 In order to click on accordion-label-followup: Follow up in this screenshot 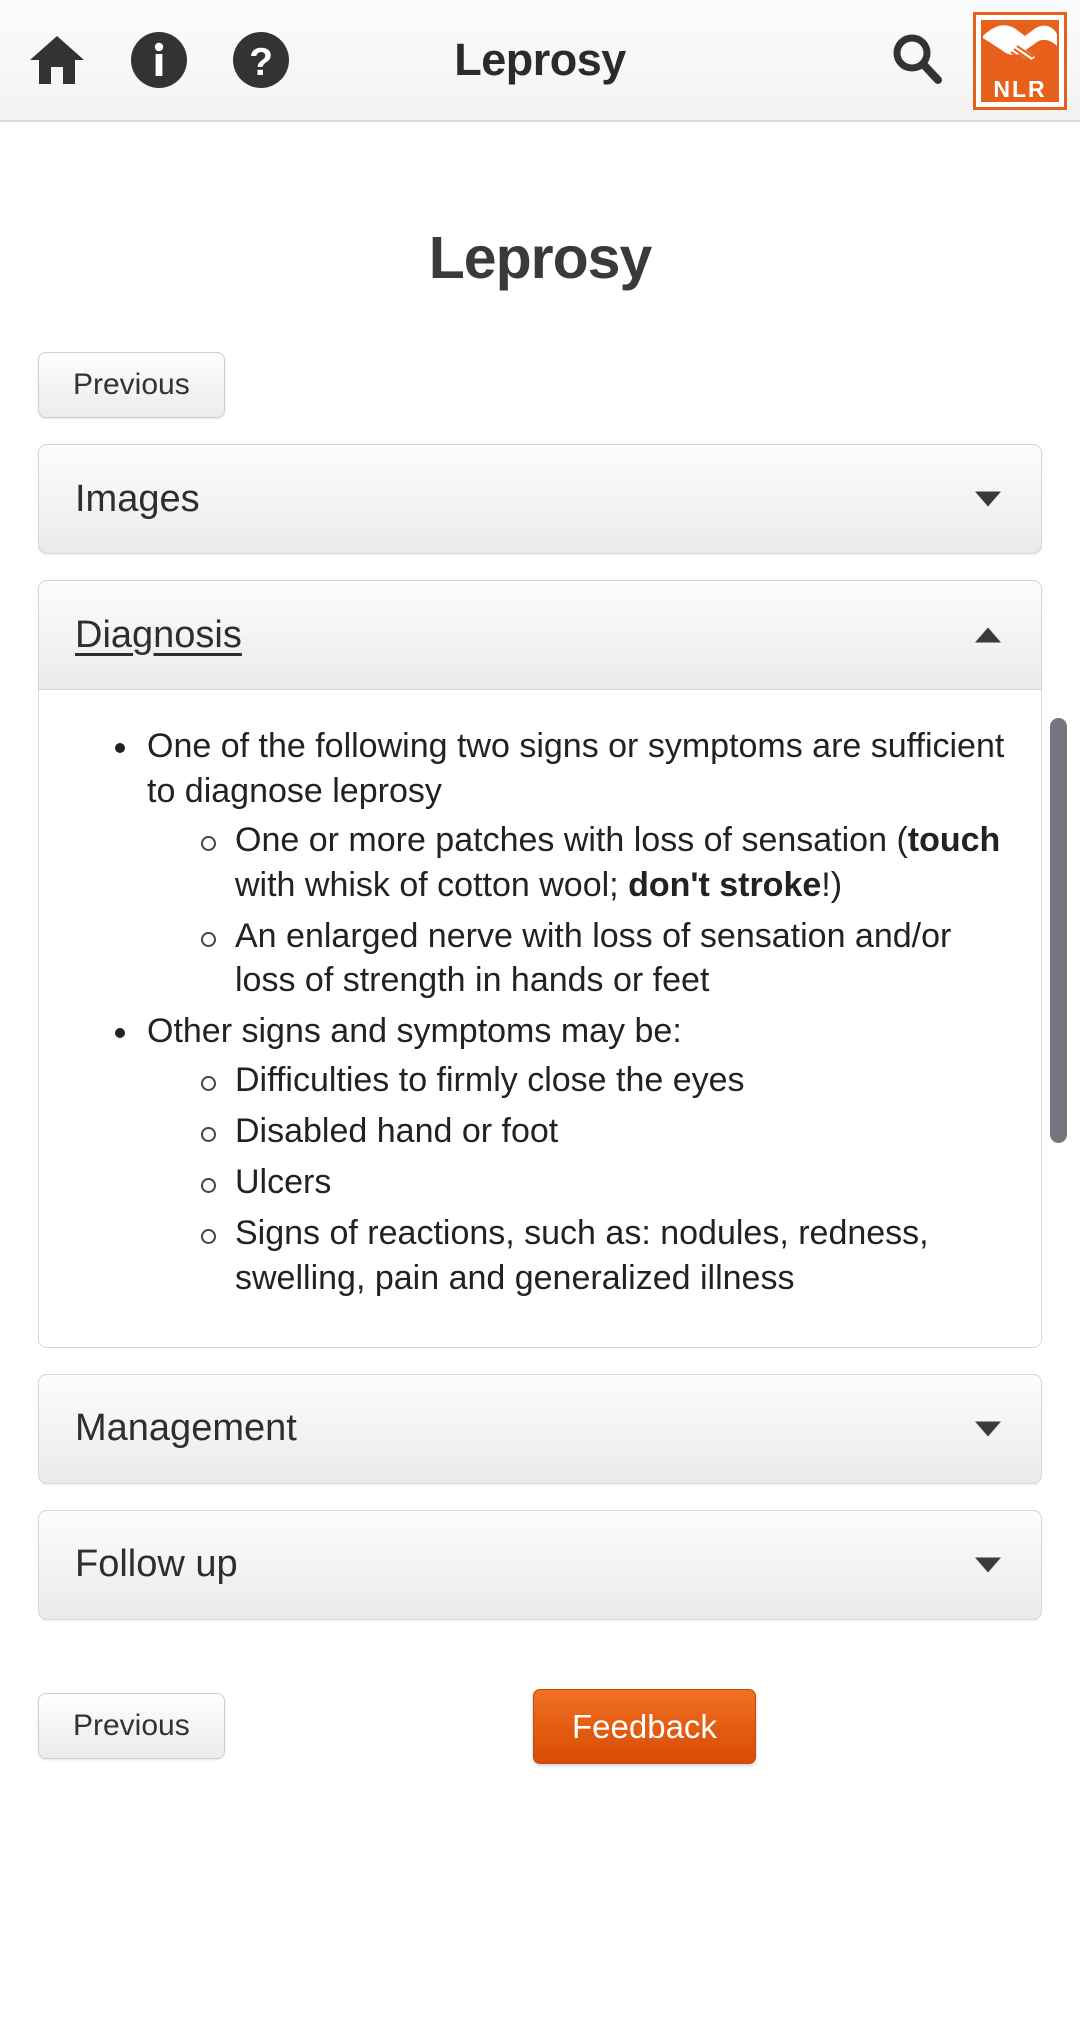, I will do `click(156, 1564)`.